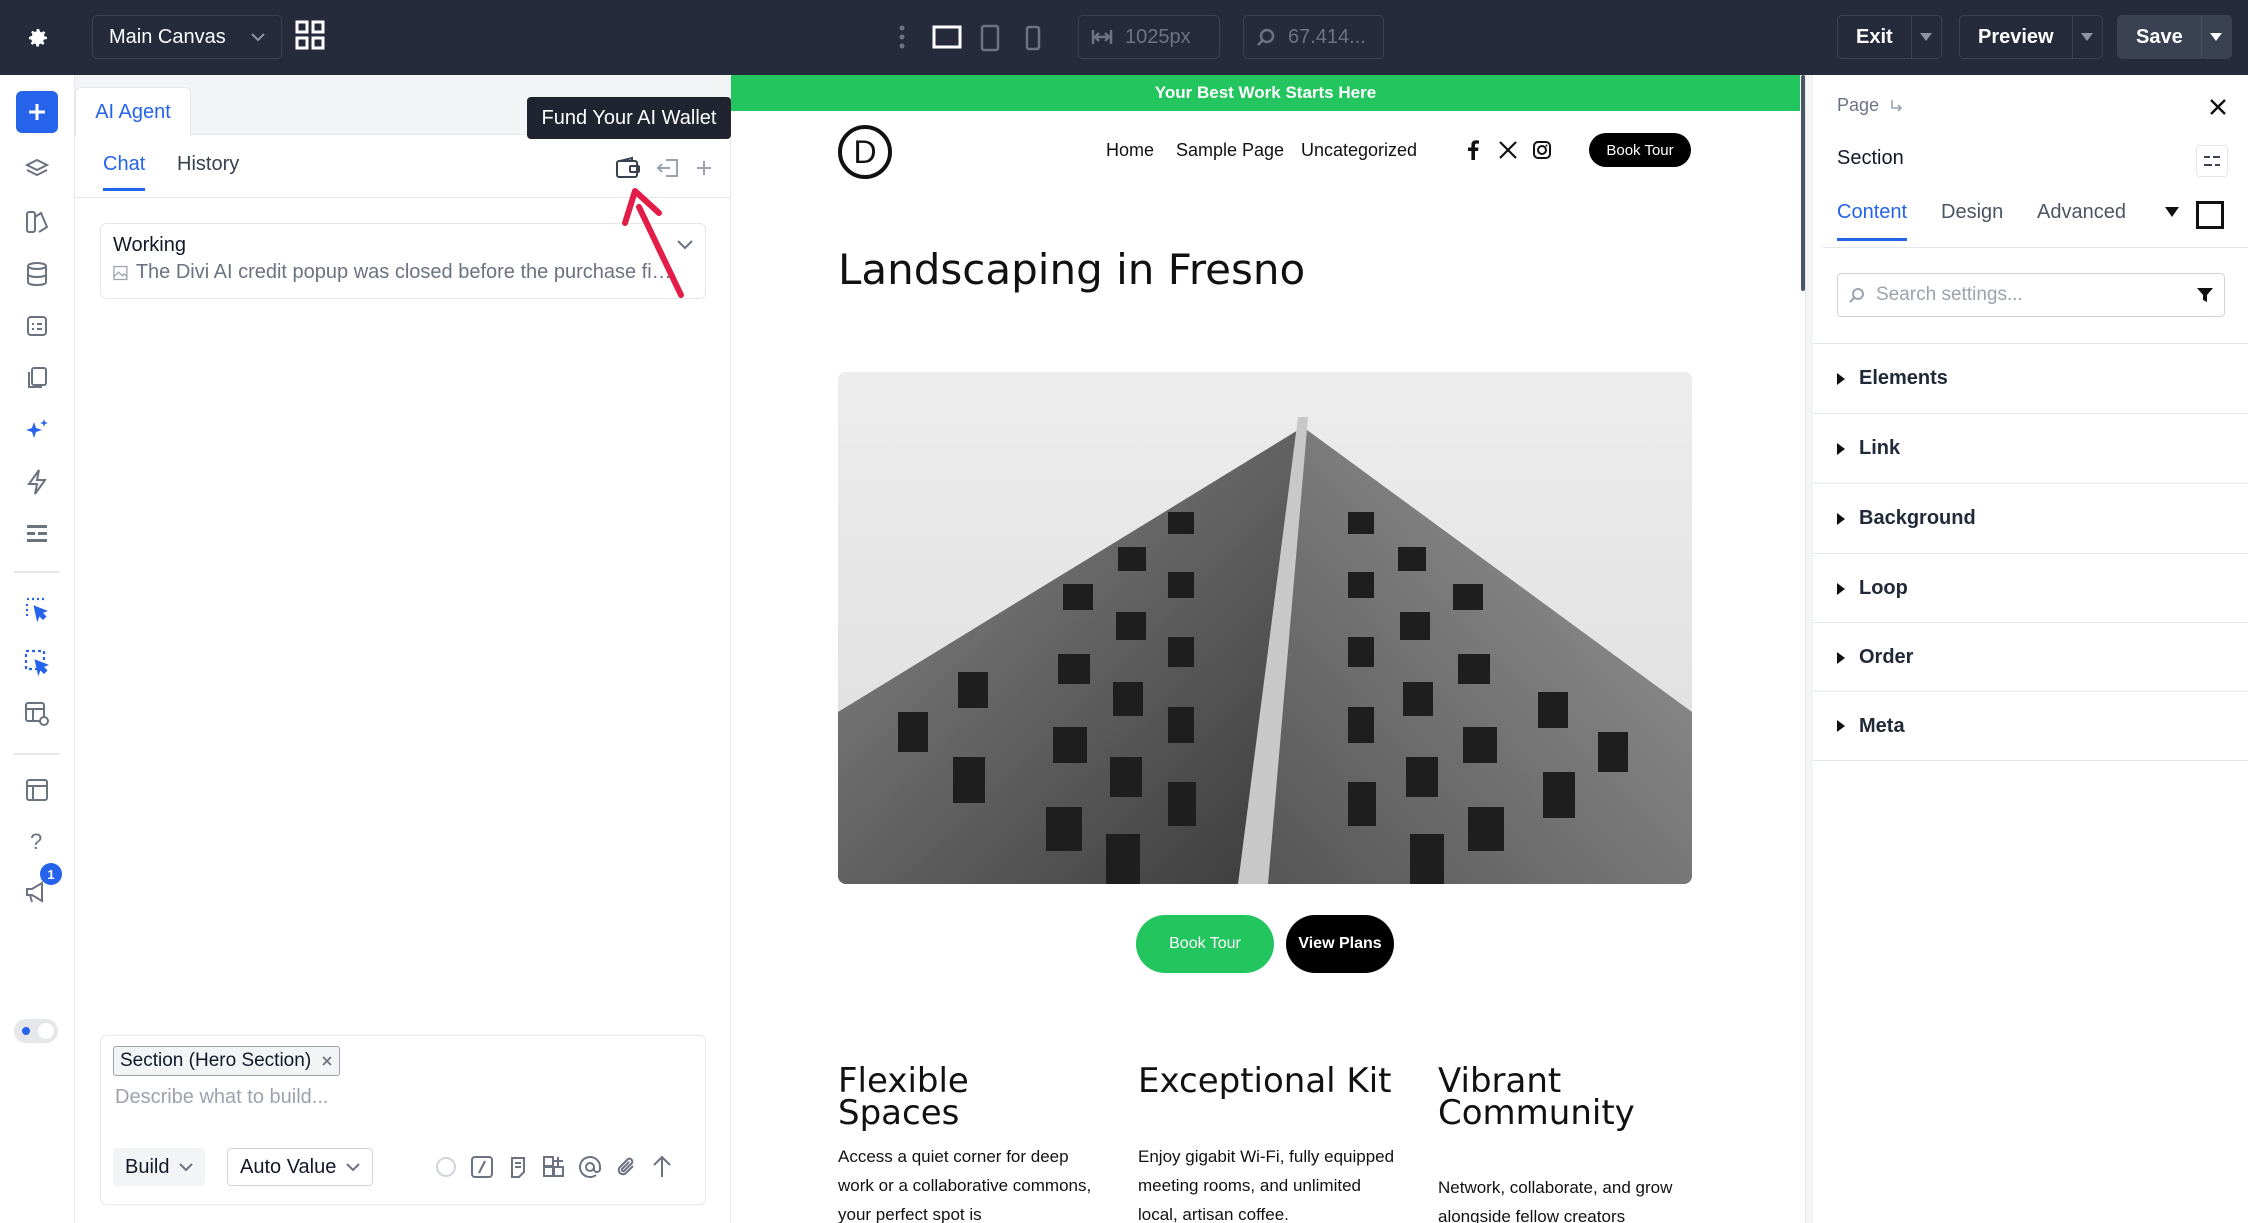 The image size is (2248, 1223). I want to click on breadcrumb: Page, so click(1870, 105).